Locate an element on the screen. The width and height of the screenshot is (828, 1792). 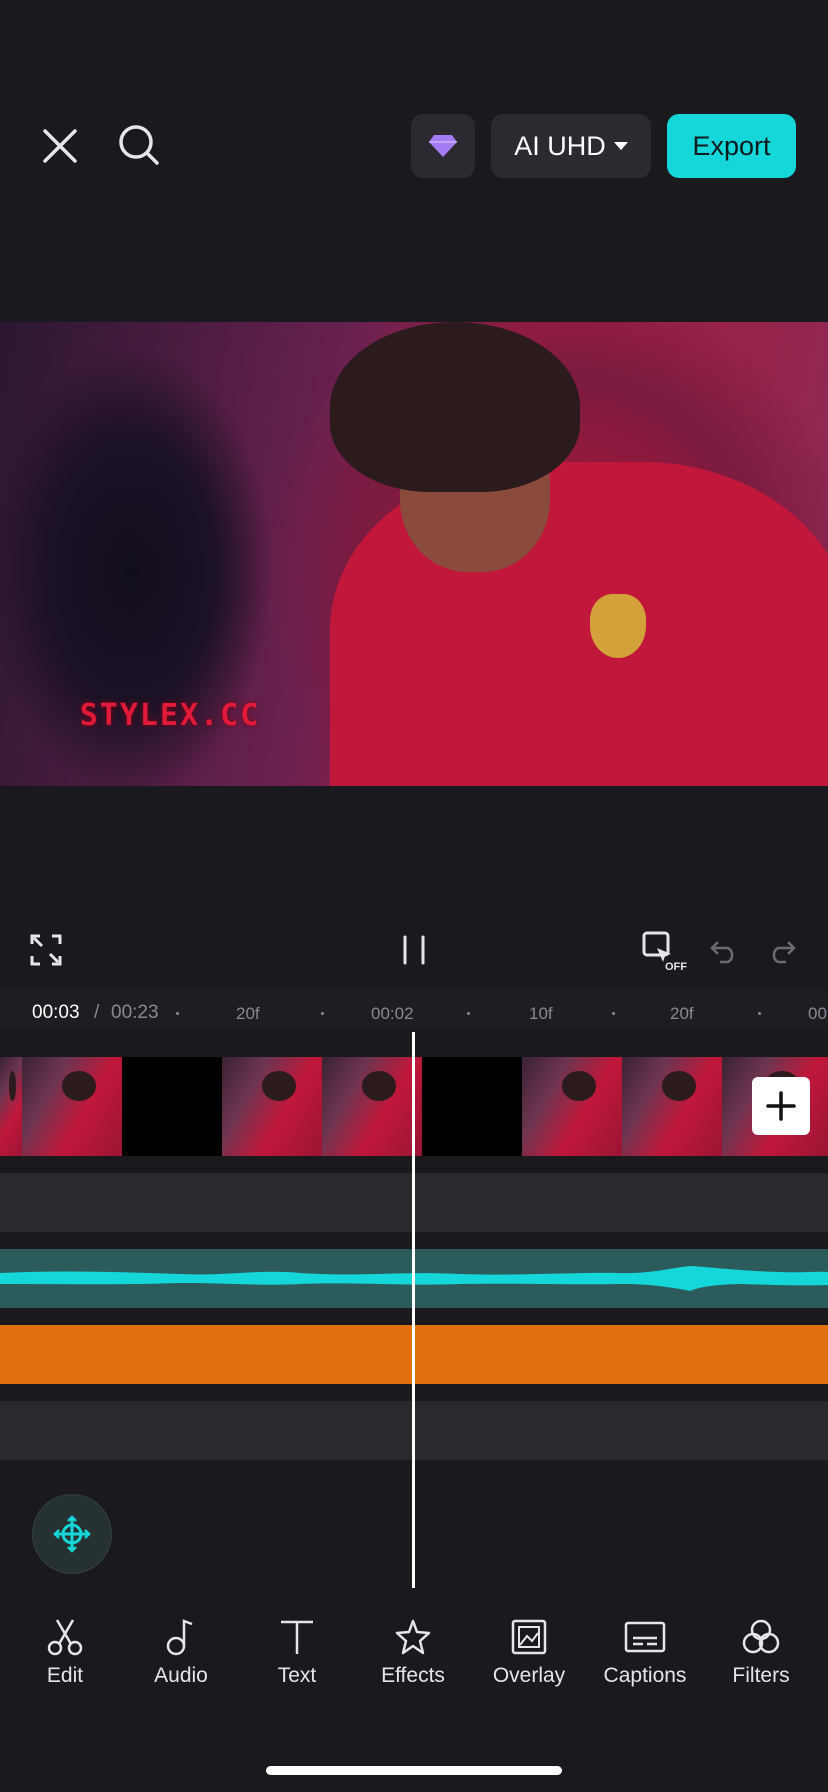
preview-watermark: STYLEX.CC is located at coordinates (170, 715).